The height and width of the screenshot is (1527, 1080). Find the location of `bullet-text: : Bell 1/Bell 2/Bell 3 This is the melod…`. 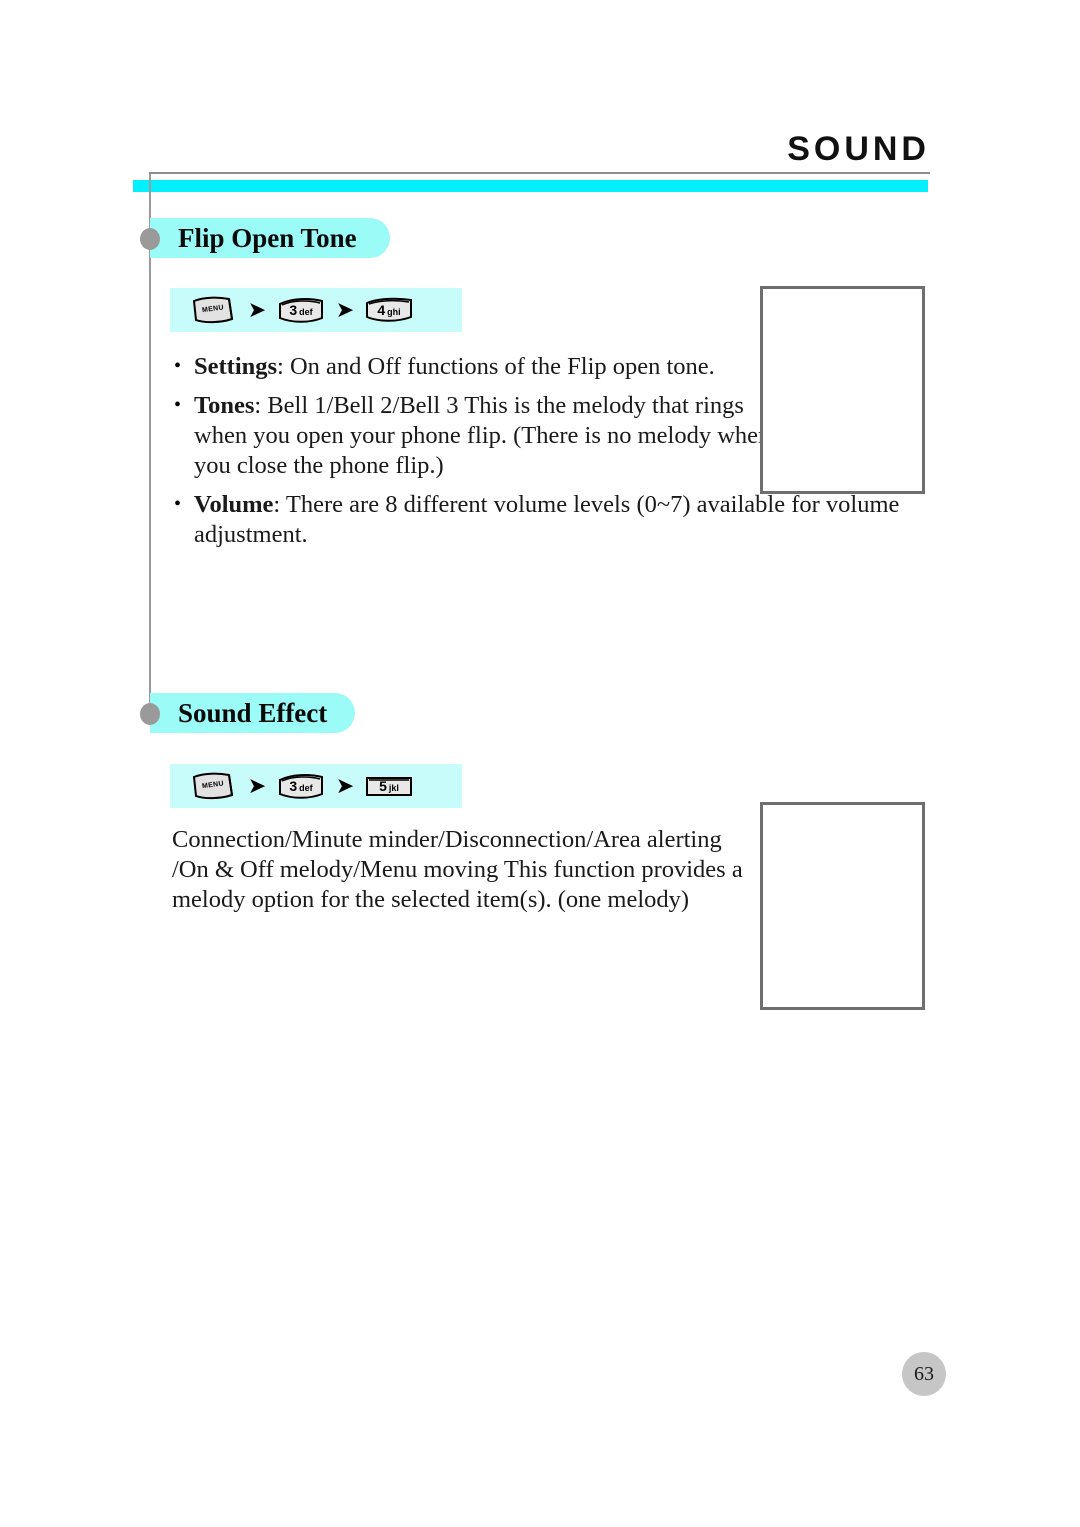

bullet-text: : Bell 1/Bell 2/Bell 3 This is the melod… is located at coordinates (482, 435).